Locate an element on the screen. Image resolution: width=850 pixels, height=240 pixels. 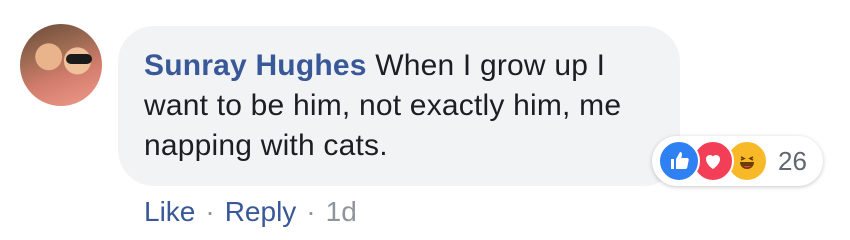
reaction-count: 26 is located at coordinates (792, 160).